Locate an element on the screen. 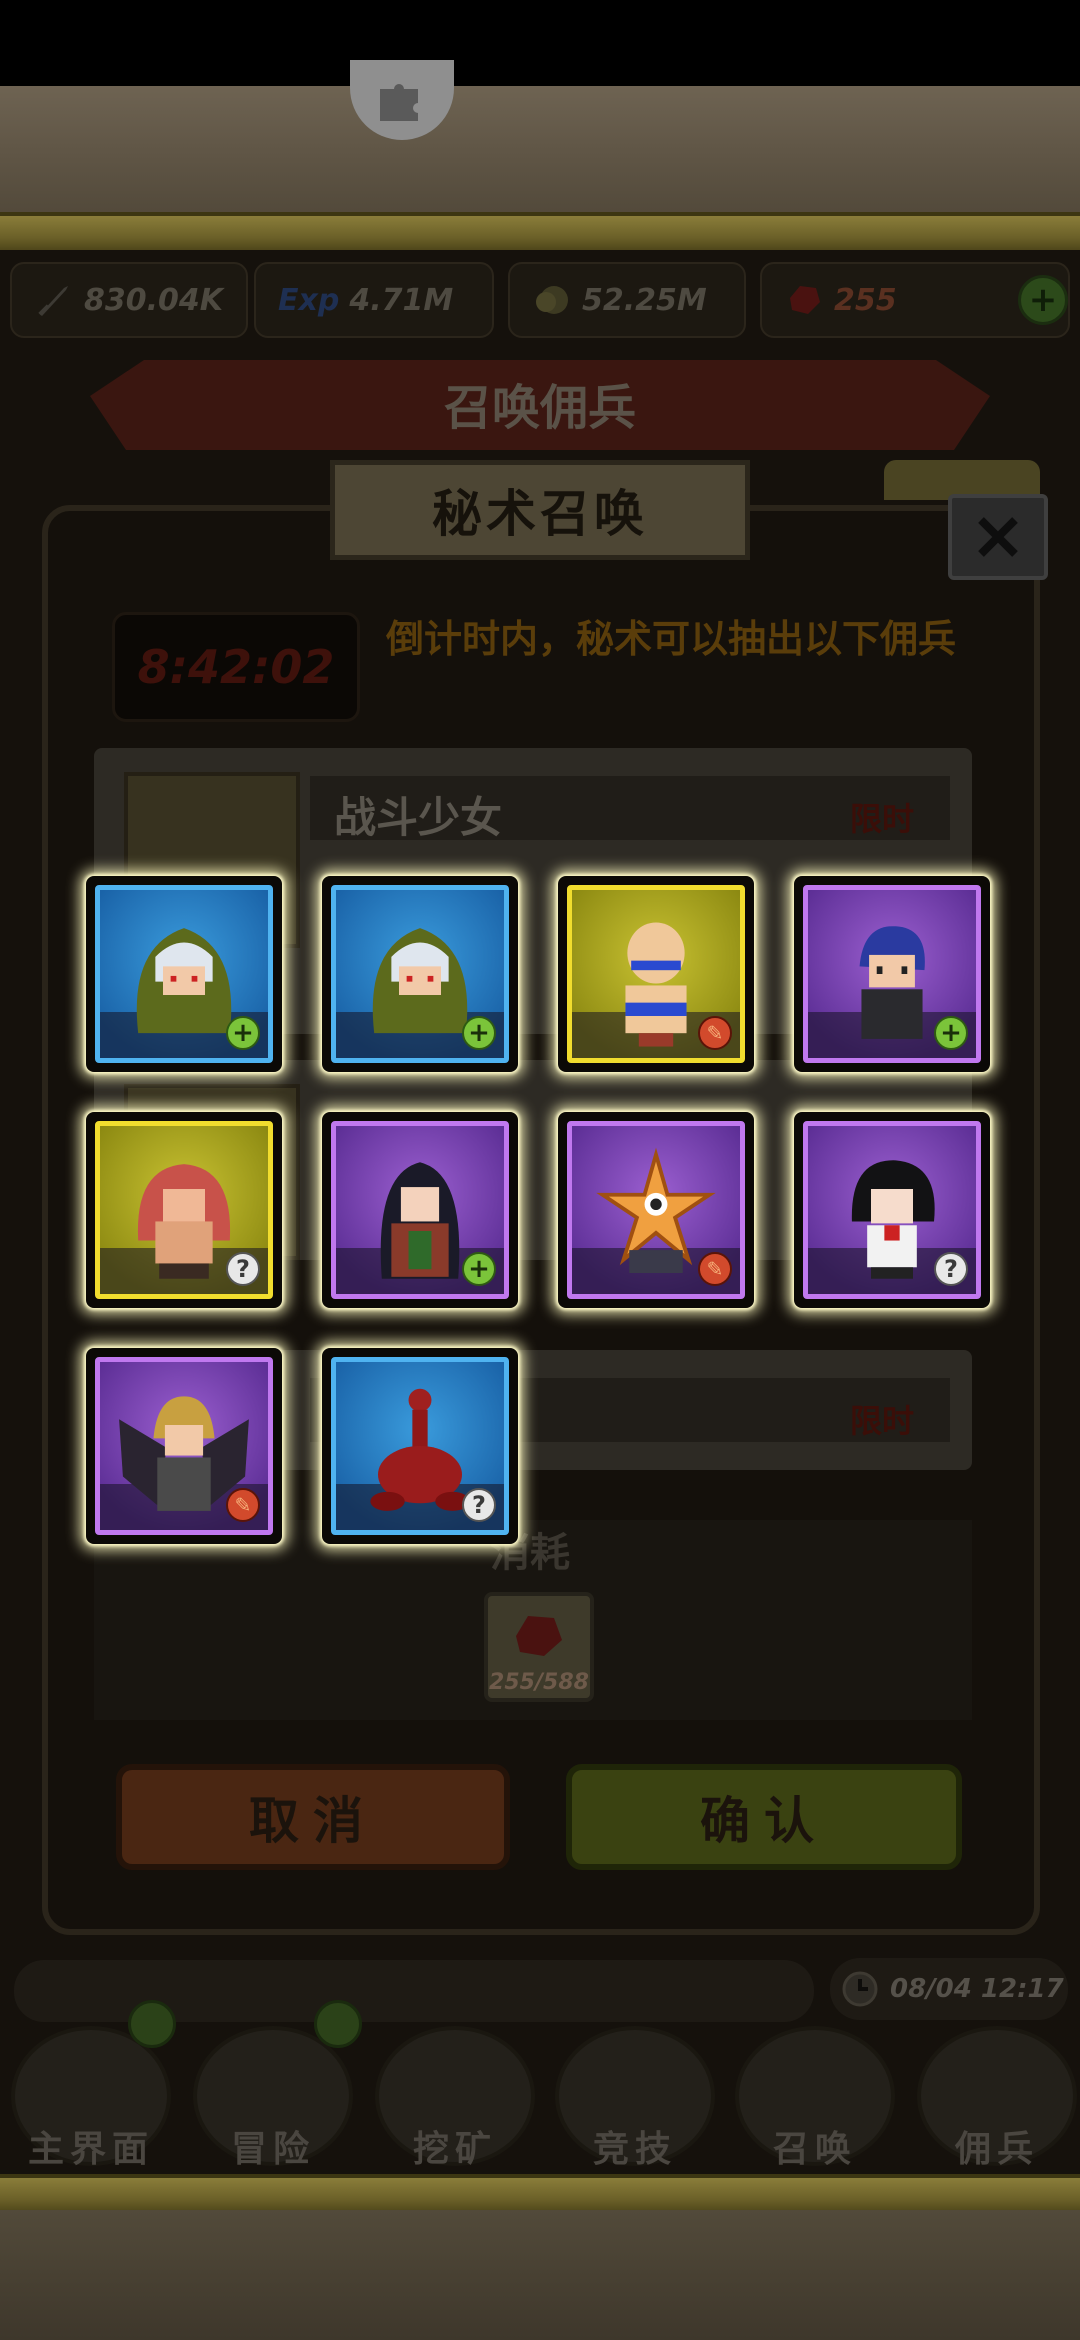  hero-card-blue-hair-boy: + is located at coordinates (892, 974).